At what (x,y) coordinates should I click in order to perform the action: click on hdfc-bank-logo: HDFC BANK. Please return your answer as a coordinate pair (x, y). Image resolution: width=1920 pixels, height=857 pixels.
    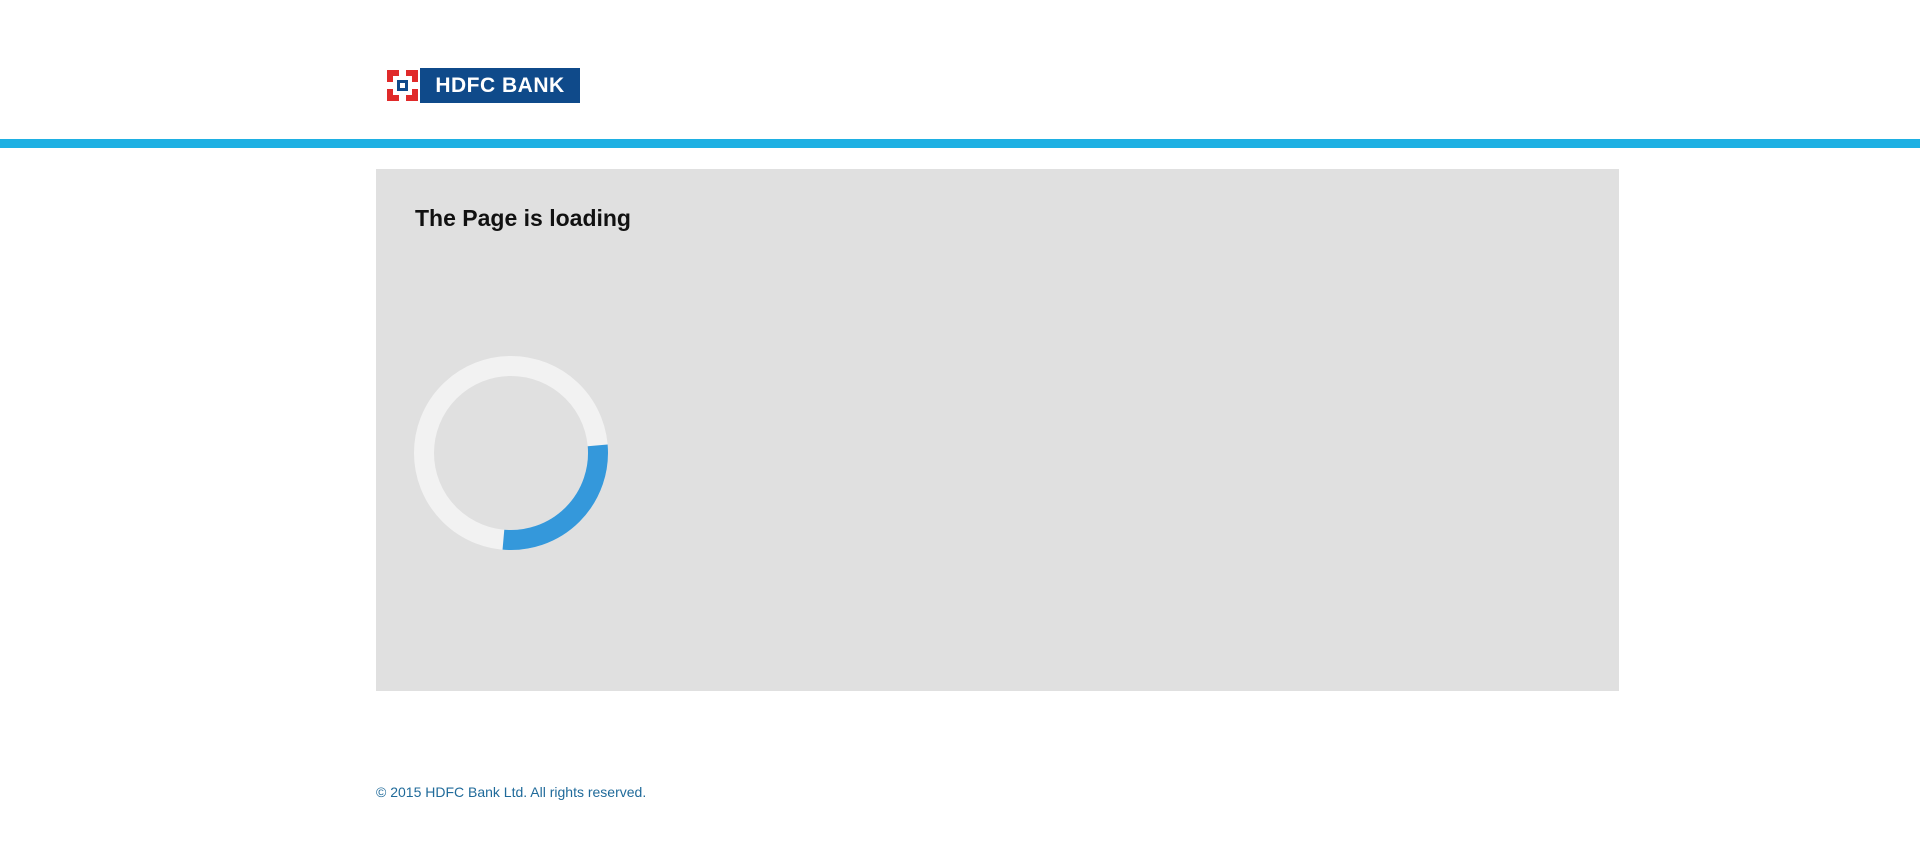
    Looking at the image, I should click on (482, 85).